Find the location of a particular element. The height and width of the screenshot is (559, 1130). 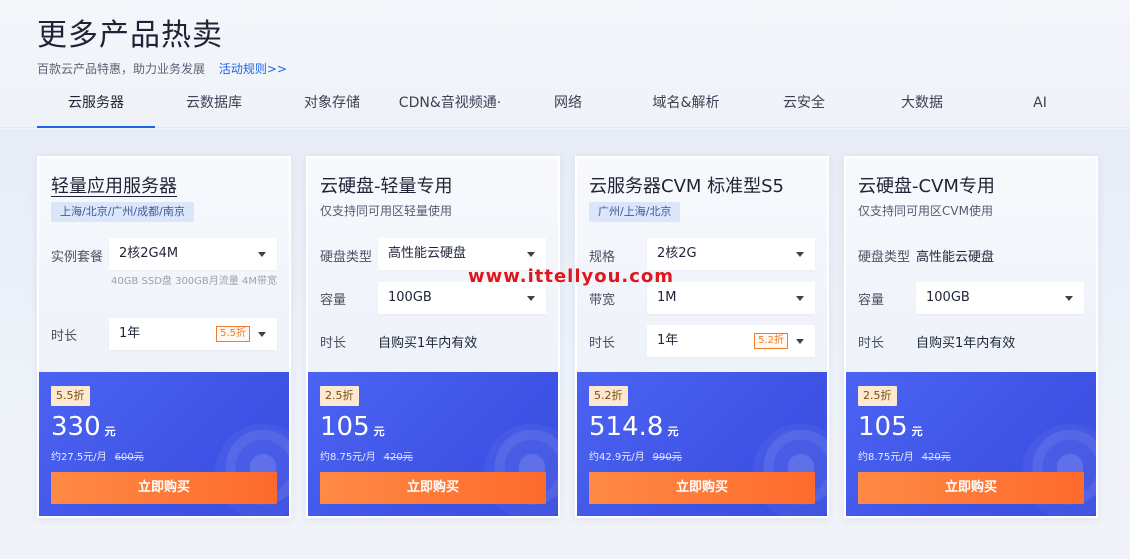

original-price: 990元 is located at coordinates (667, 457).